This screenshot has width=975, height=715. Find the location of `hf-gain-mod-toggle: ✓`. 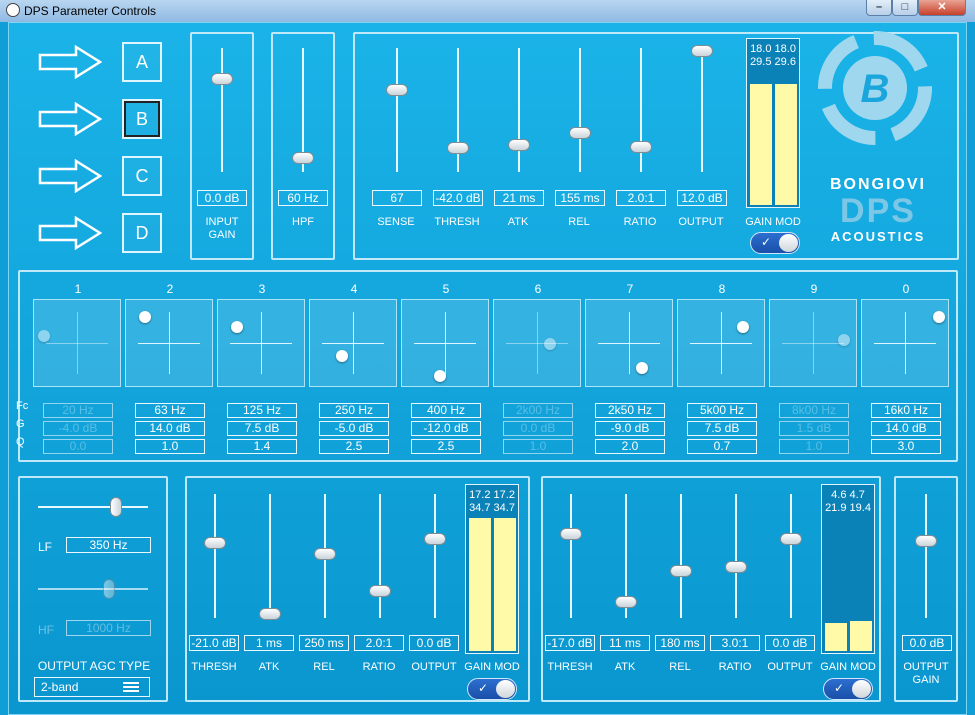

hf-gain-mod-toggle: ✓ is located at coordinates (848, 689).